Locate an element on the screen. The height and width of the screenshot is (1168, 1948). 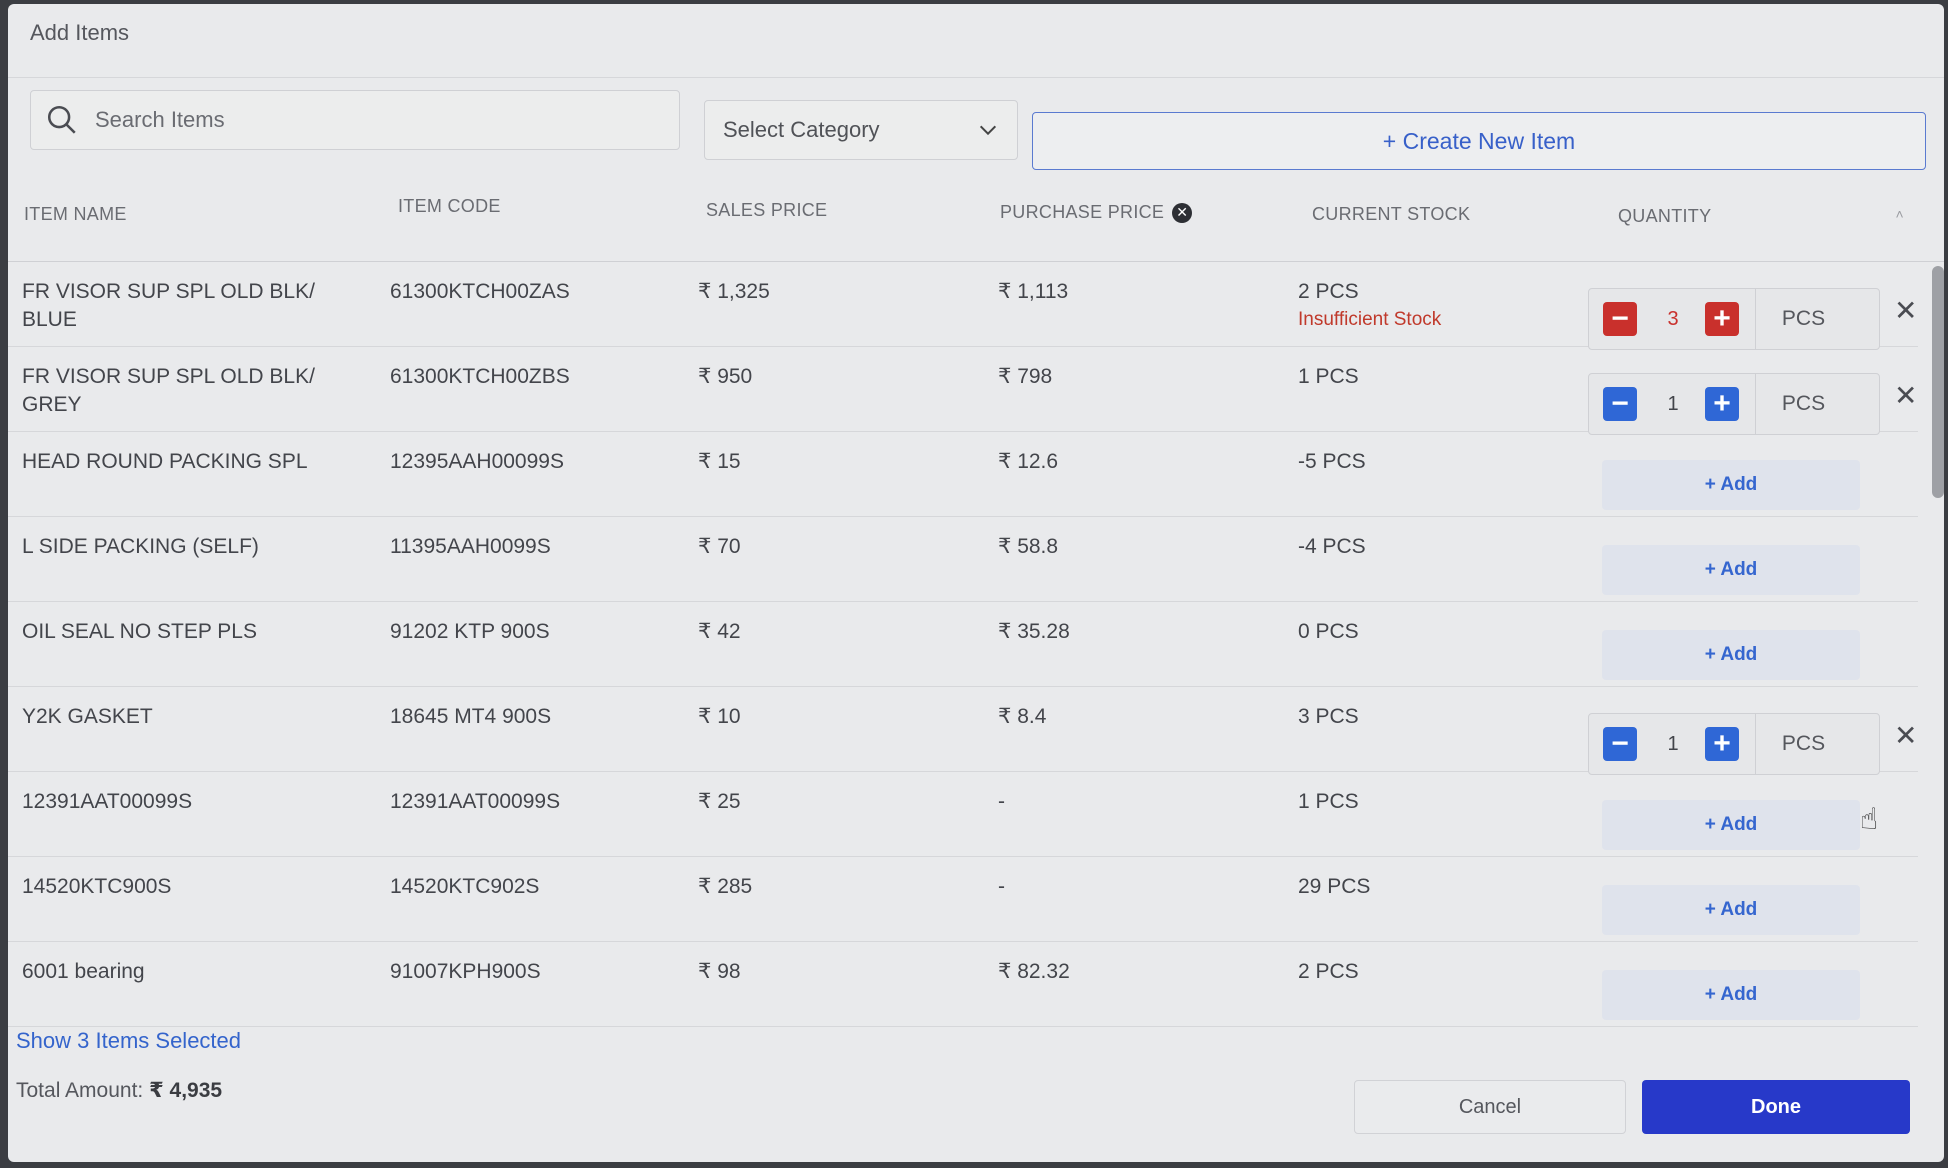
quantity-stepper: − 3 + PCS is located at coordinates (1734, 319).